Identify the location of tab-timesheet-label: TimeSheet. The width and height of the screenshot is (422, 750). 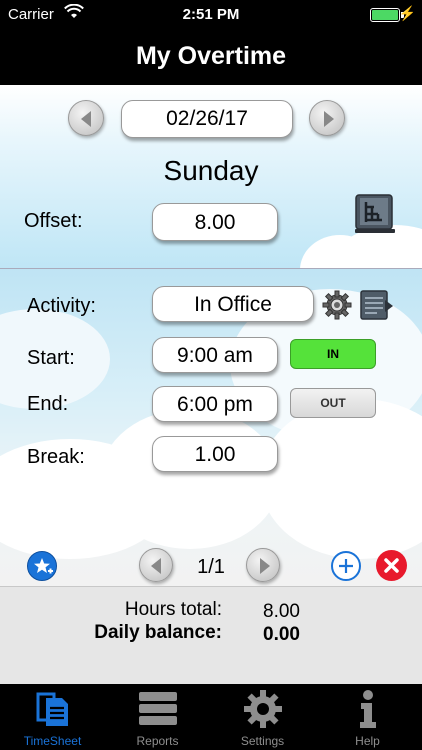
(52, 741).